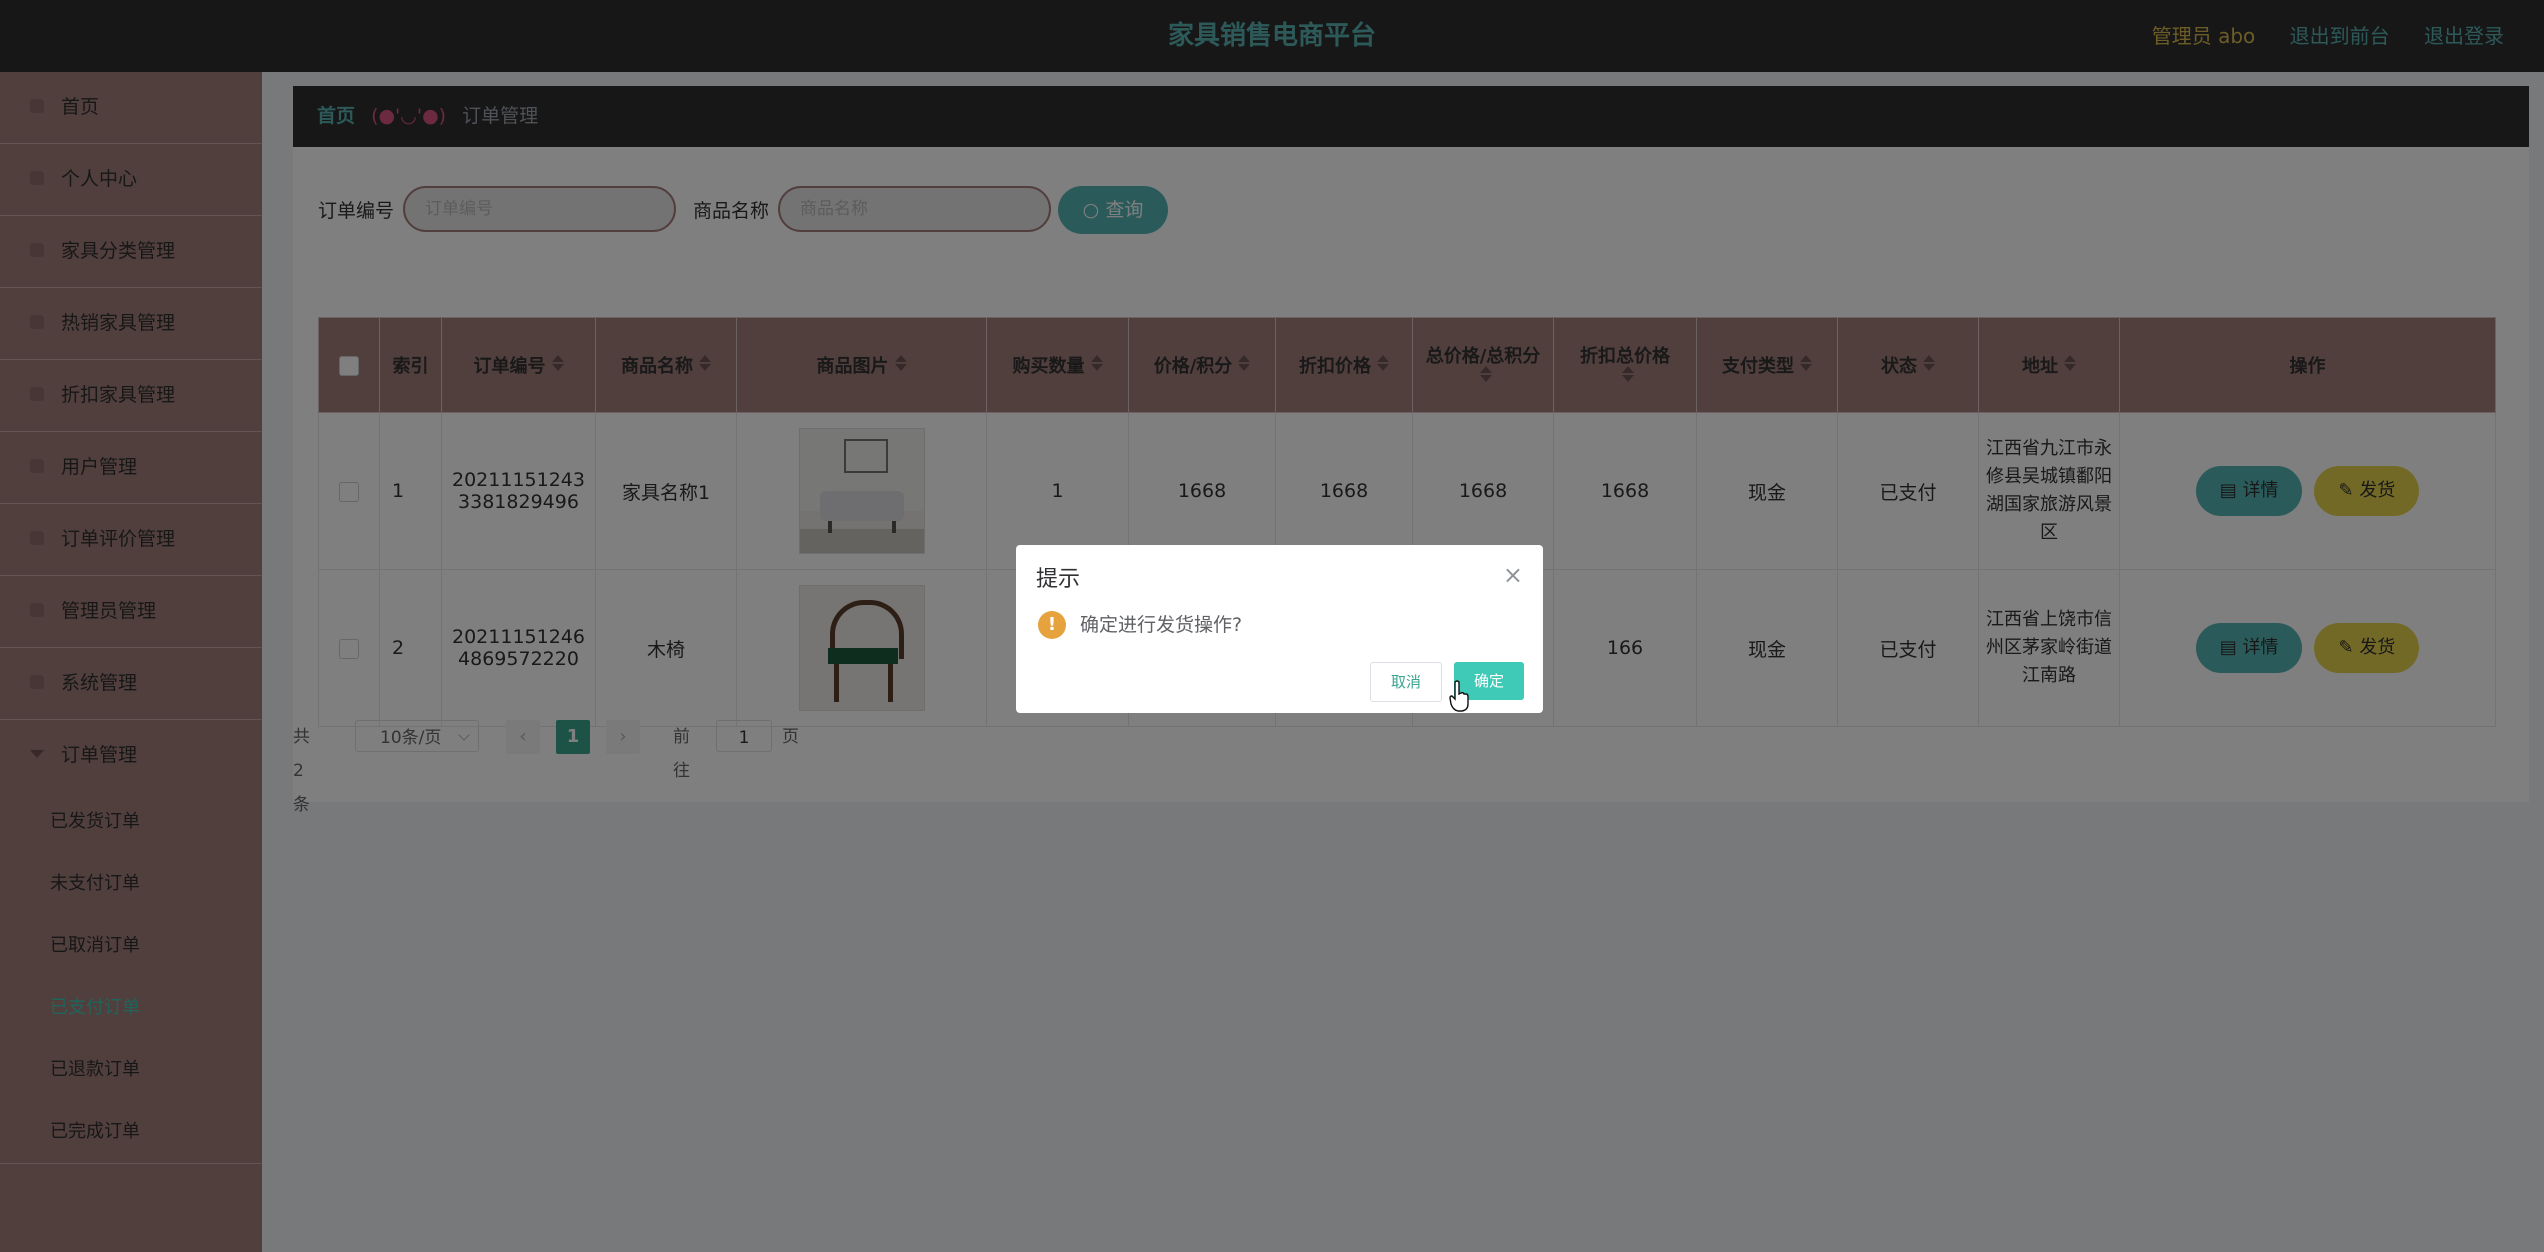  What do you see at coordinates (1459, 696) in the screenshot?
I see `hand-cursor-icon` at bounding box center [1459, 696].